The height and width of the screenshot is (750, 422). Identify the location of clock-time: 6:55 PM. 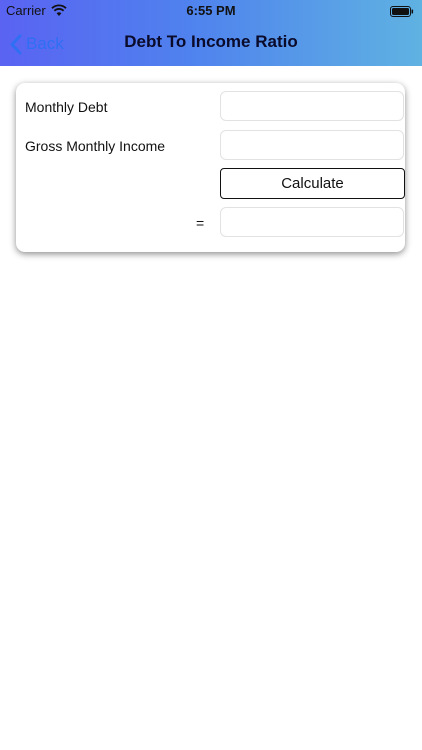
(211, 10).